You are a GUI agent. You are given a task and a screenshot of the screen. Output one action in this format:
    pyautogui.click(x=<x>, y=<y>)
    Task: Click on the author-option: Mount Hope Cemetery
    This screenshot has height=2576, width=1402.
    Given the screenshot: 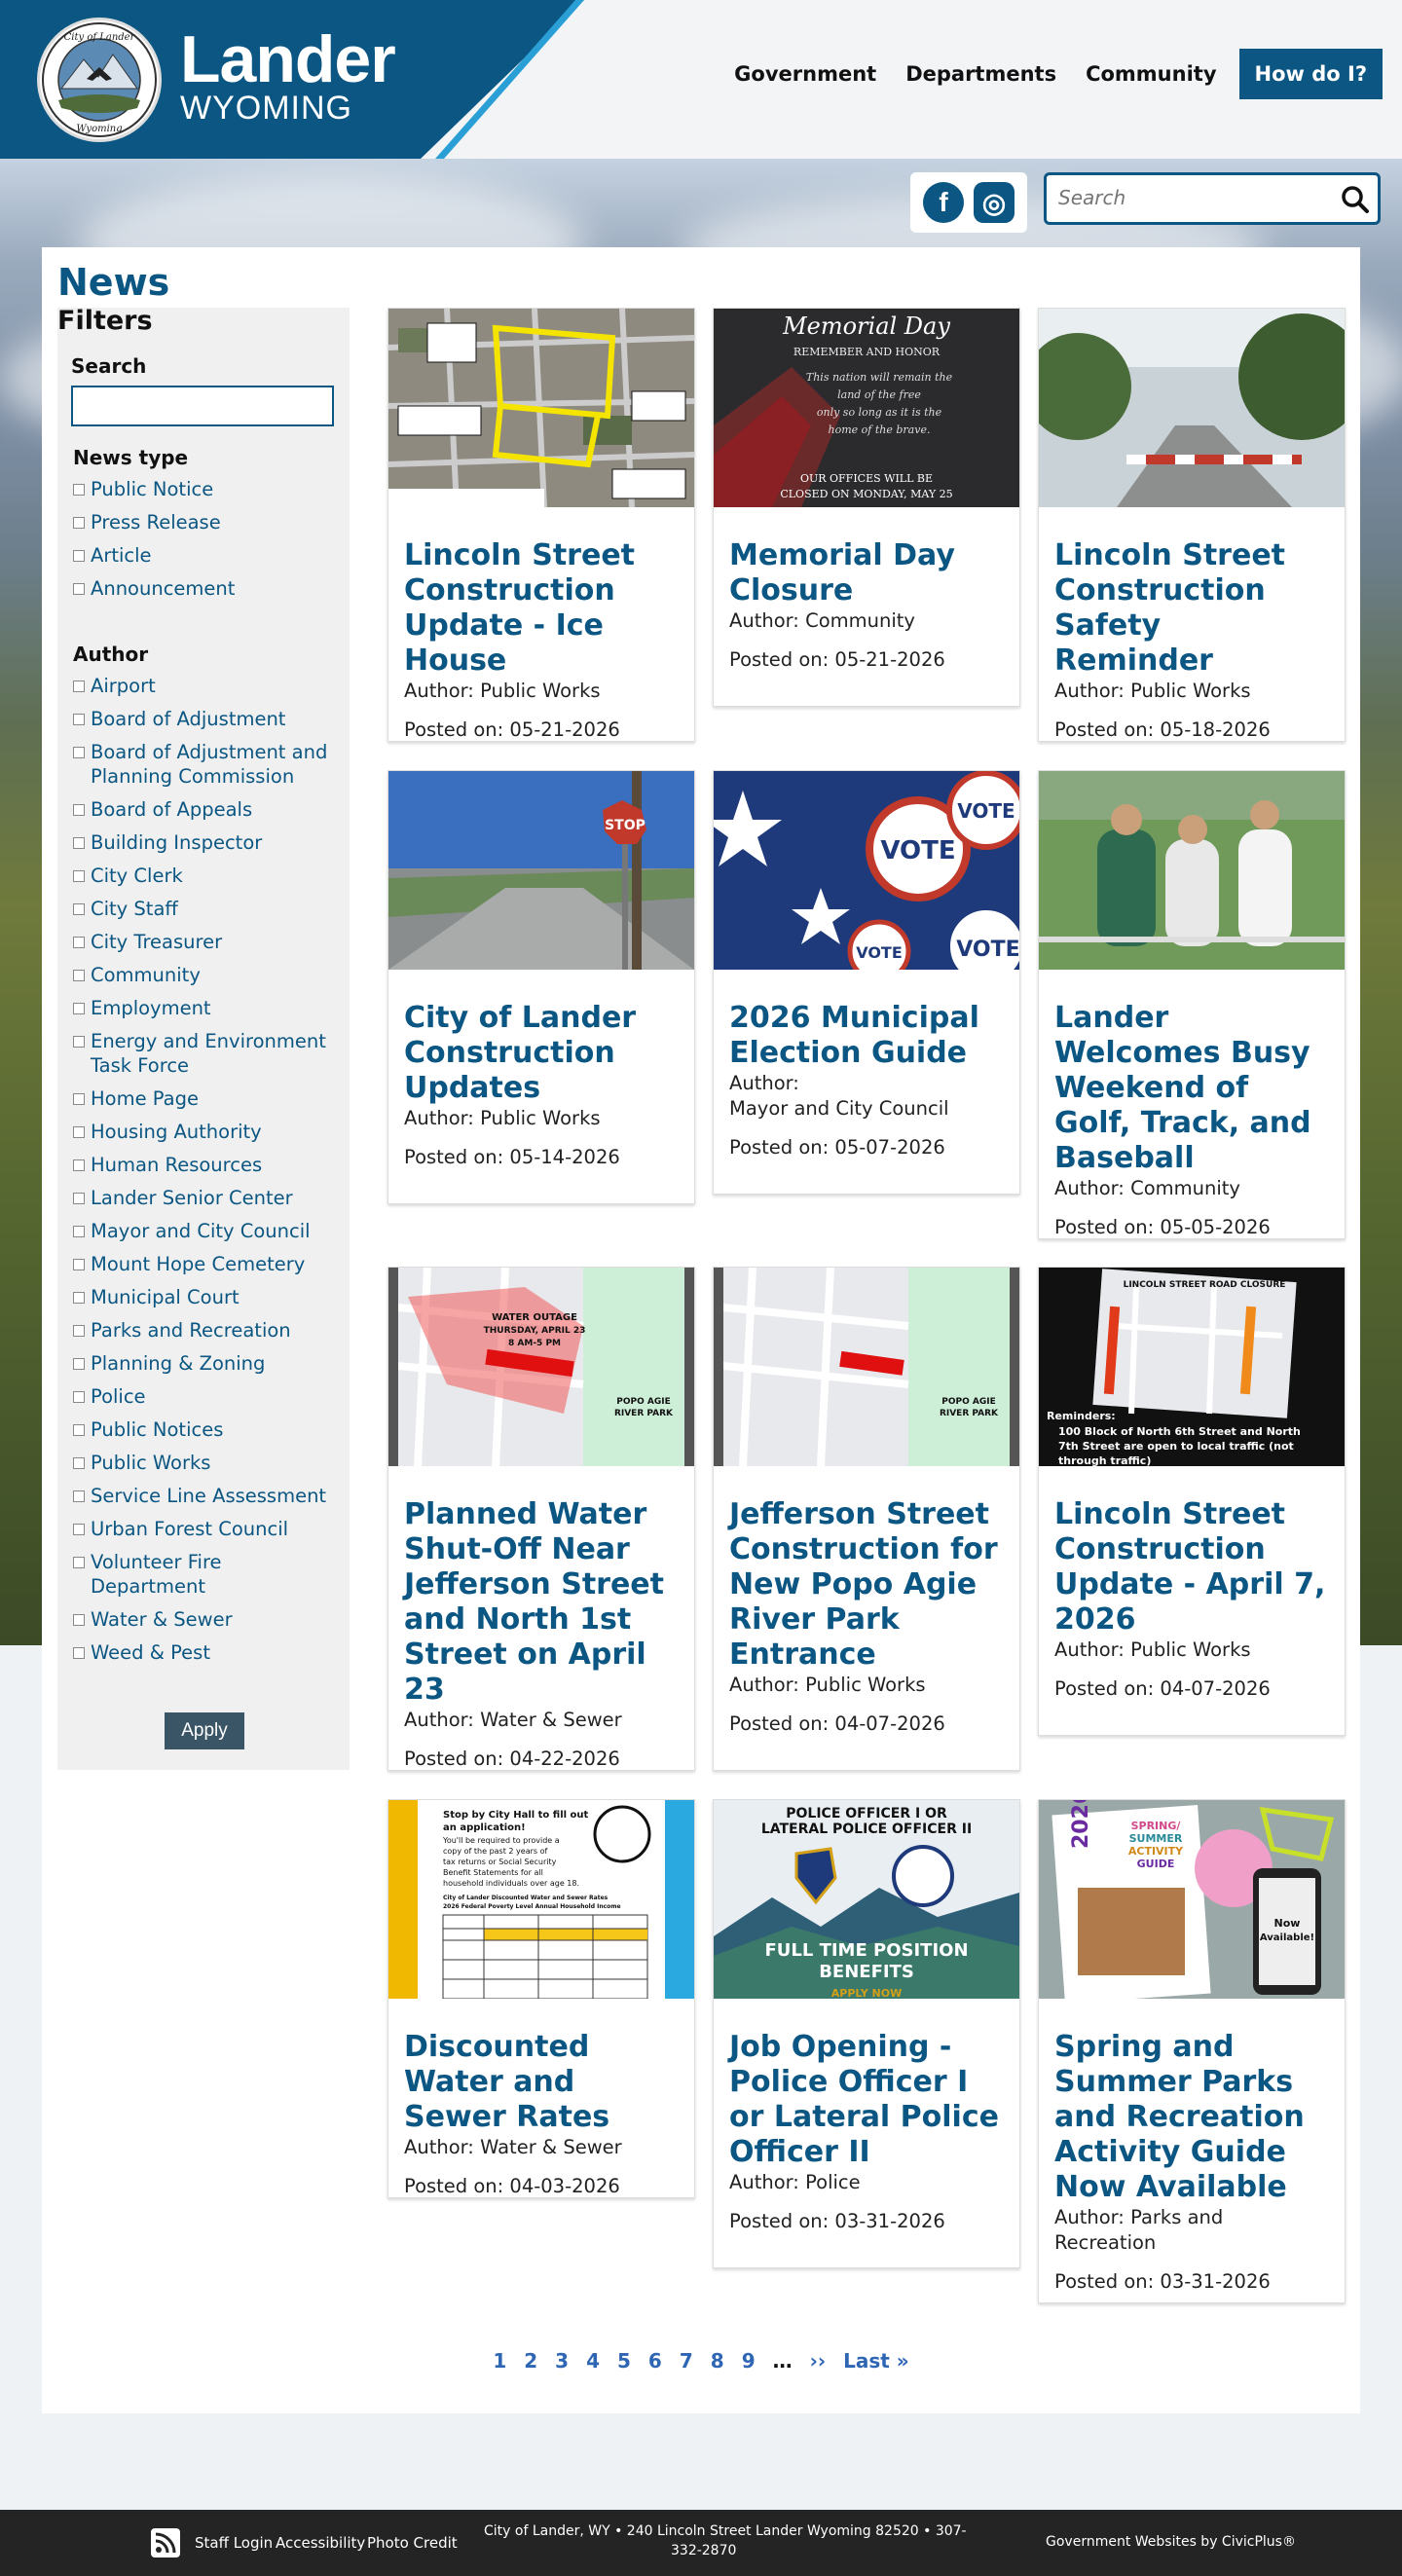 What is the action you would take?
    pyautogui.click(x=204, y=1264)
    